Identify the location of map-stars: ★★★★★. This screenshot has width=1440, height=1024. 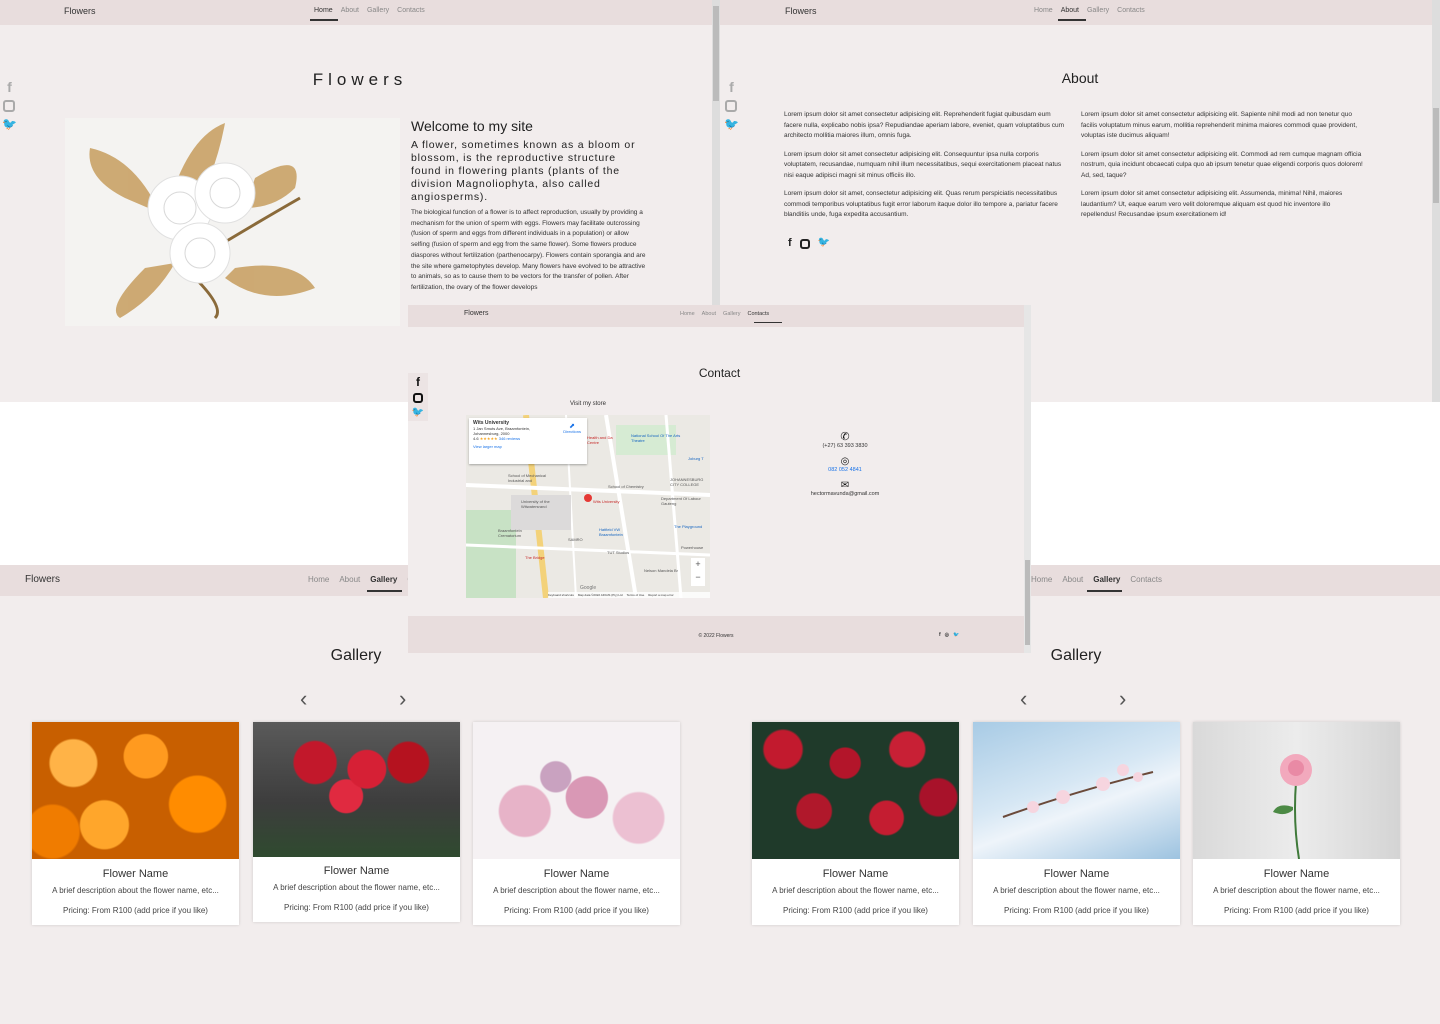
(488, 438).